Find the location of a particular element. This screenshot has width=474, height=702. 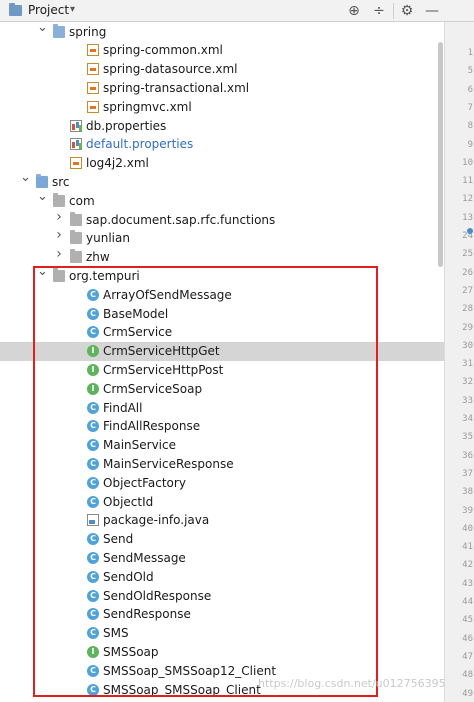

line-number: 30 is located at coordinates (467, 345).